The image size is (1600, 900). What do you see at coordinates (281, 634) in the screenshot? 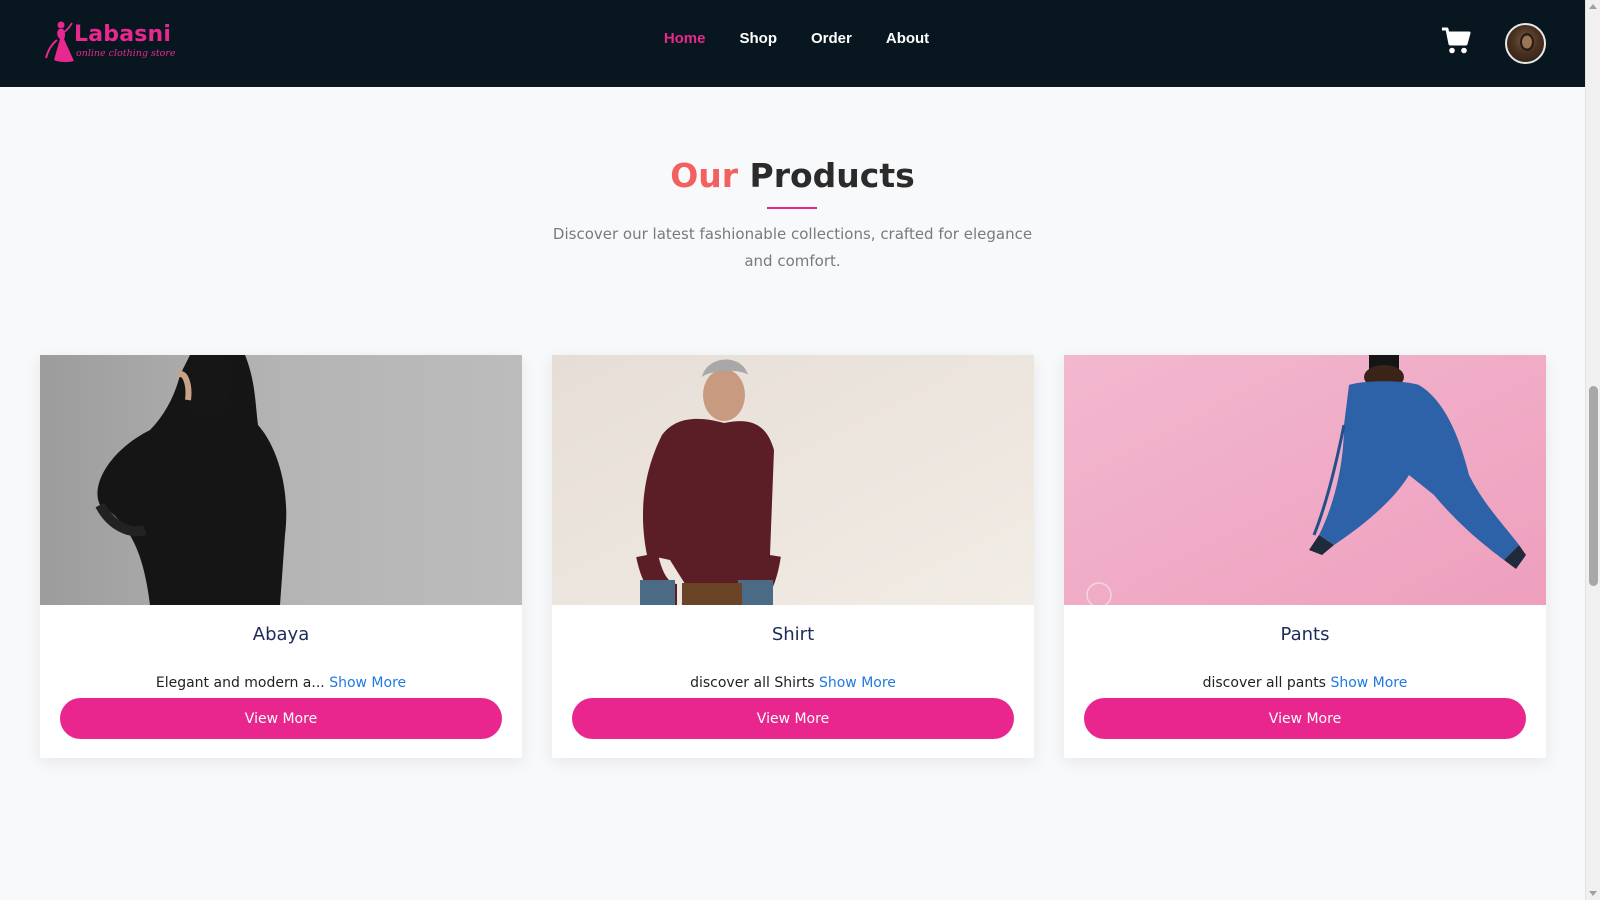
I see `product-title: Abaya` at bounding box center [281, 634].